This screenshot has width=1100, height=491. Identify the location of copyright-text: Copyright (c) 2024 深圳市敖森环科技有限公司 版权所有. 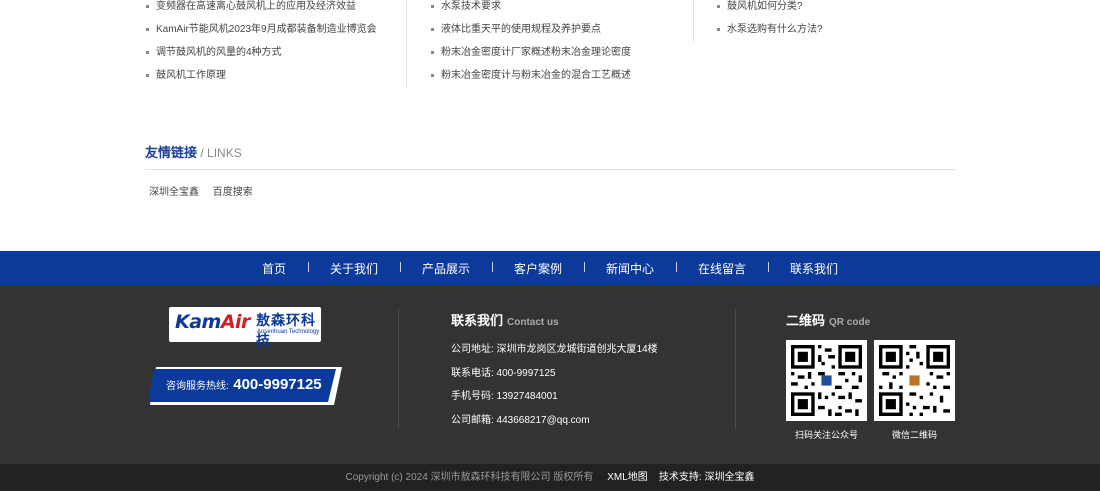
(469, 477).